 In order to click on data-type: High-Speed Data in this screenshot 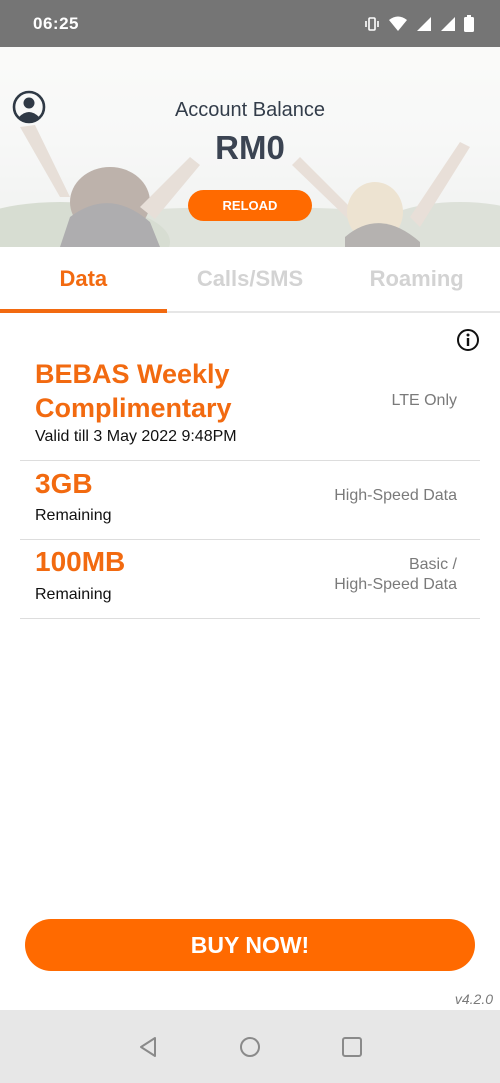, I will do `click(395, 495)`.